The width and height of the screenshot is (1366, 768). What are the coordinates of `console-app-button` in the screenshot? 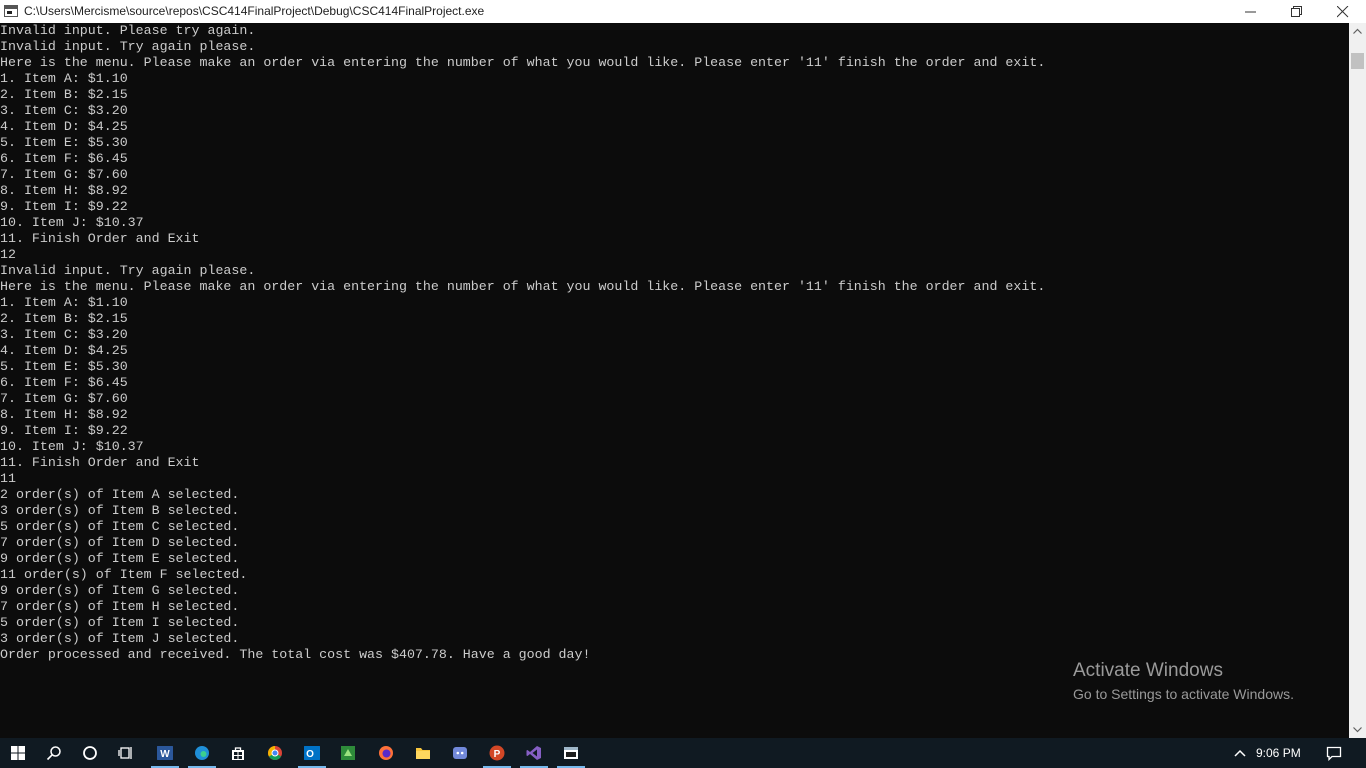 It's located at (571, 753).